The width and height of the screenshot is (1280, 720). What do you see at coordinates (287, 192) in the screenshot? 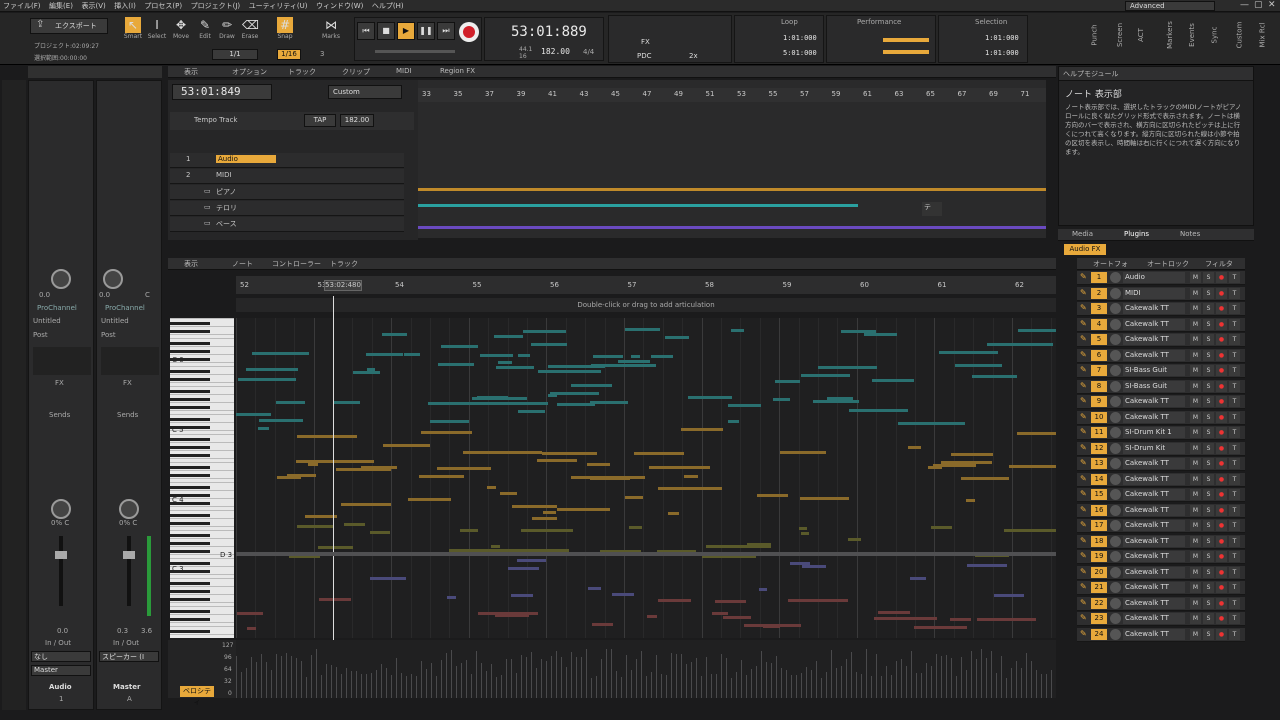
I see `folder-row-piano: ▭ ピアノ` at bounding box center [287, 192].